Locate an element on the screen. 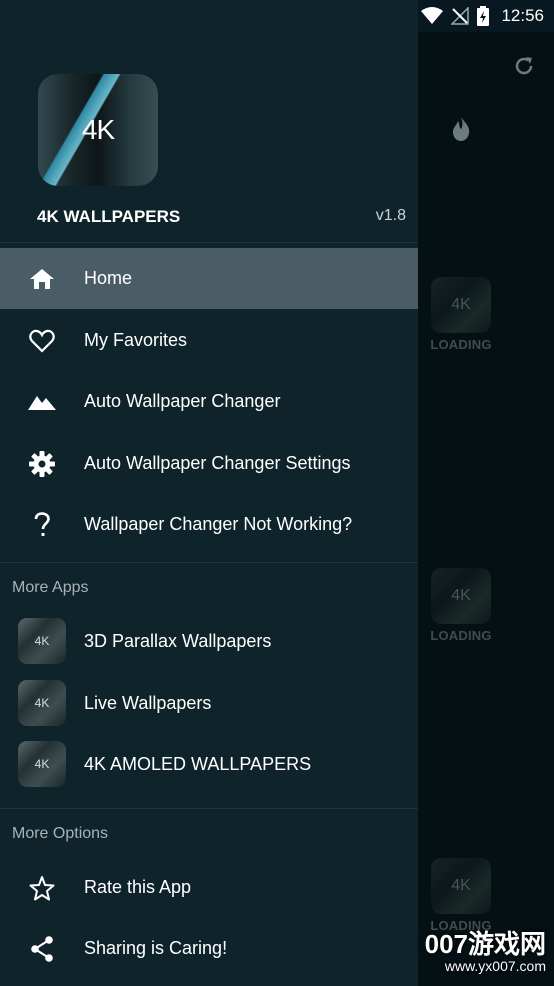 The width and height of the screenshot is (554, 986). question-icon is located at coordinates (42, 525).